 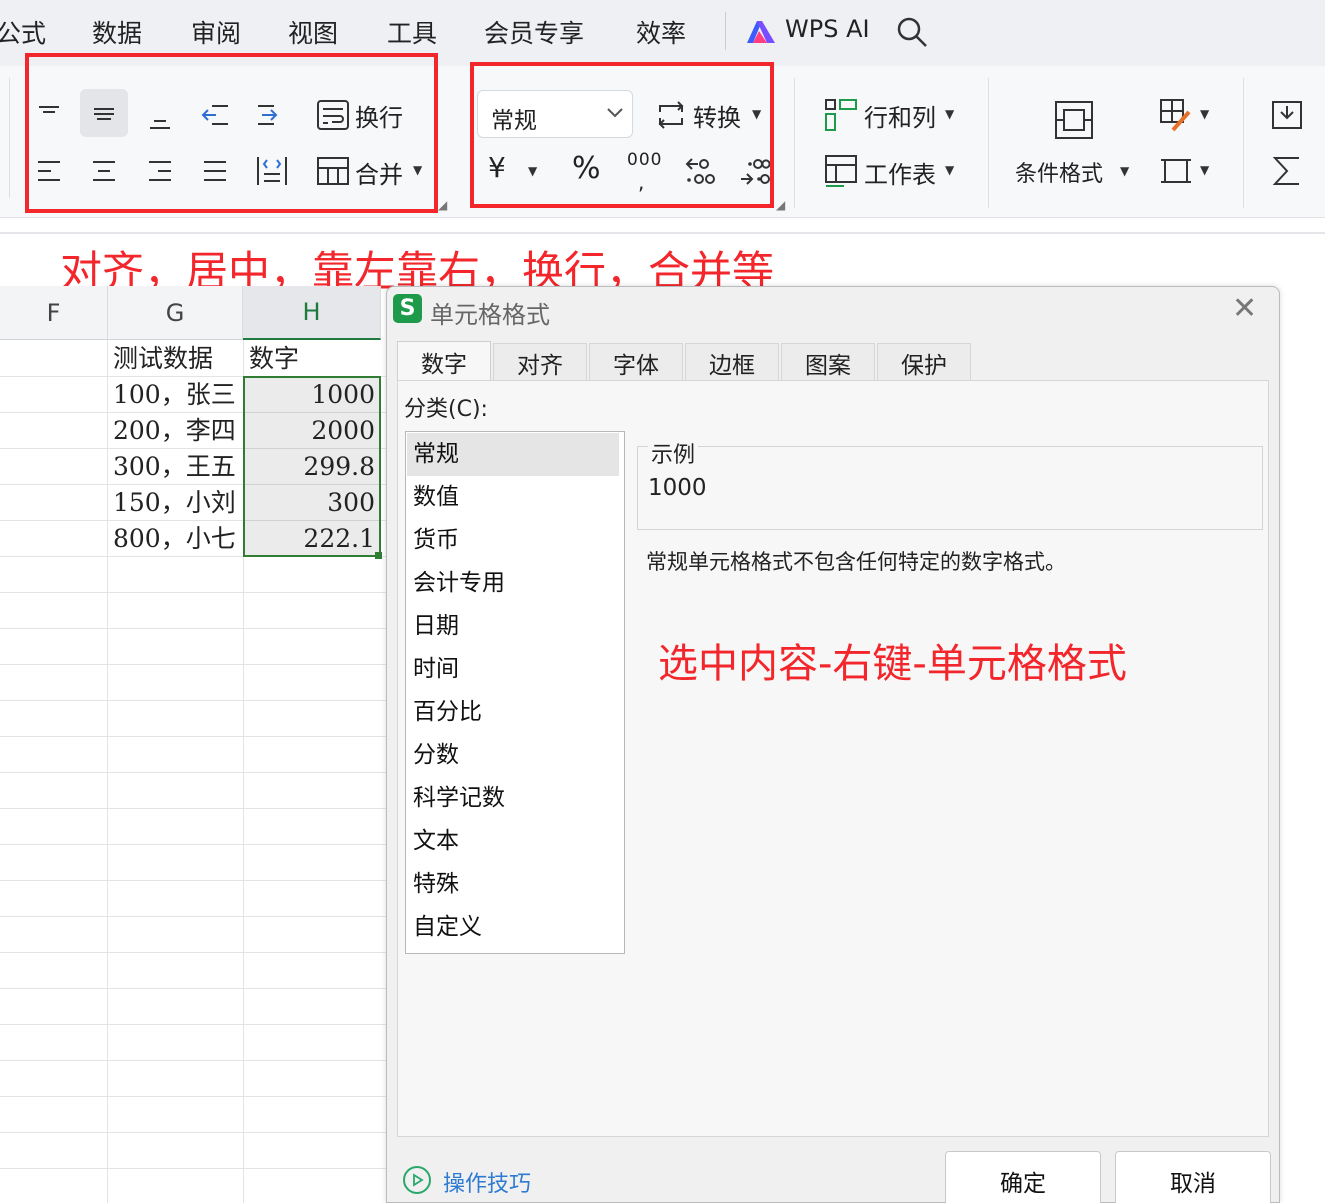 I want to click on search-icon, so click(x=912, y=32).